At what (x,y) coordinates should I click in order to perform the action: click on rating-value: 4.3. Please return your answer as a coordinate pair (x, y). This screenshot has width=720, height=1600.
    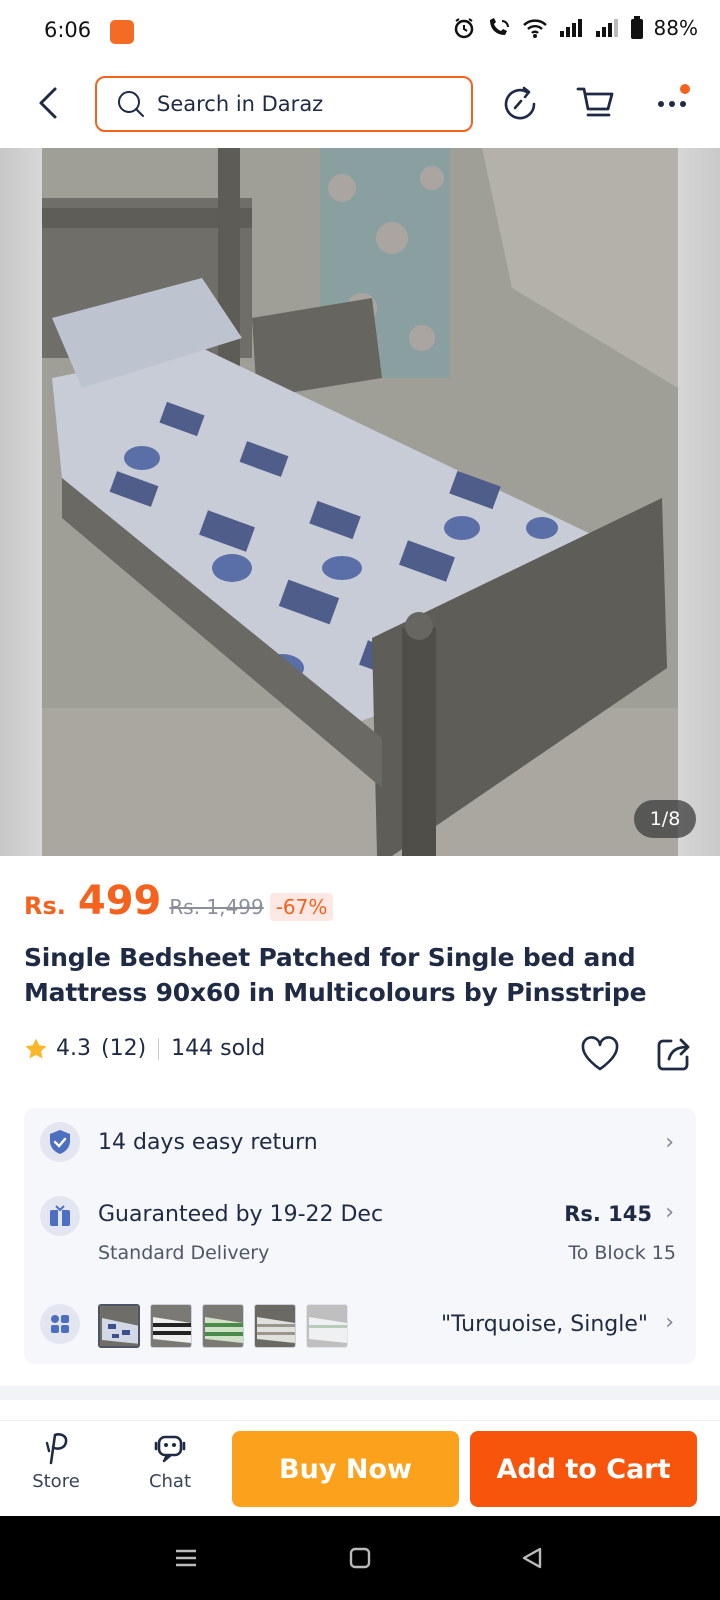
    Looking at the image, I should click on (73, 1048).